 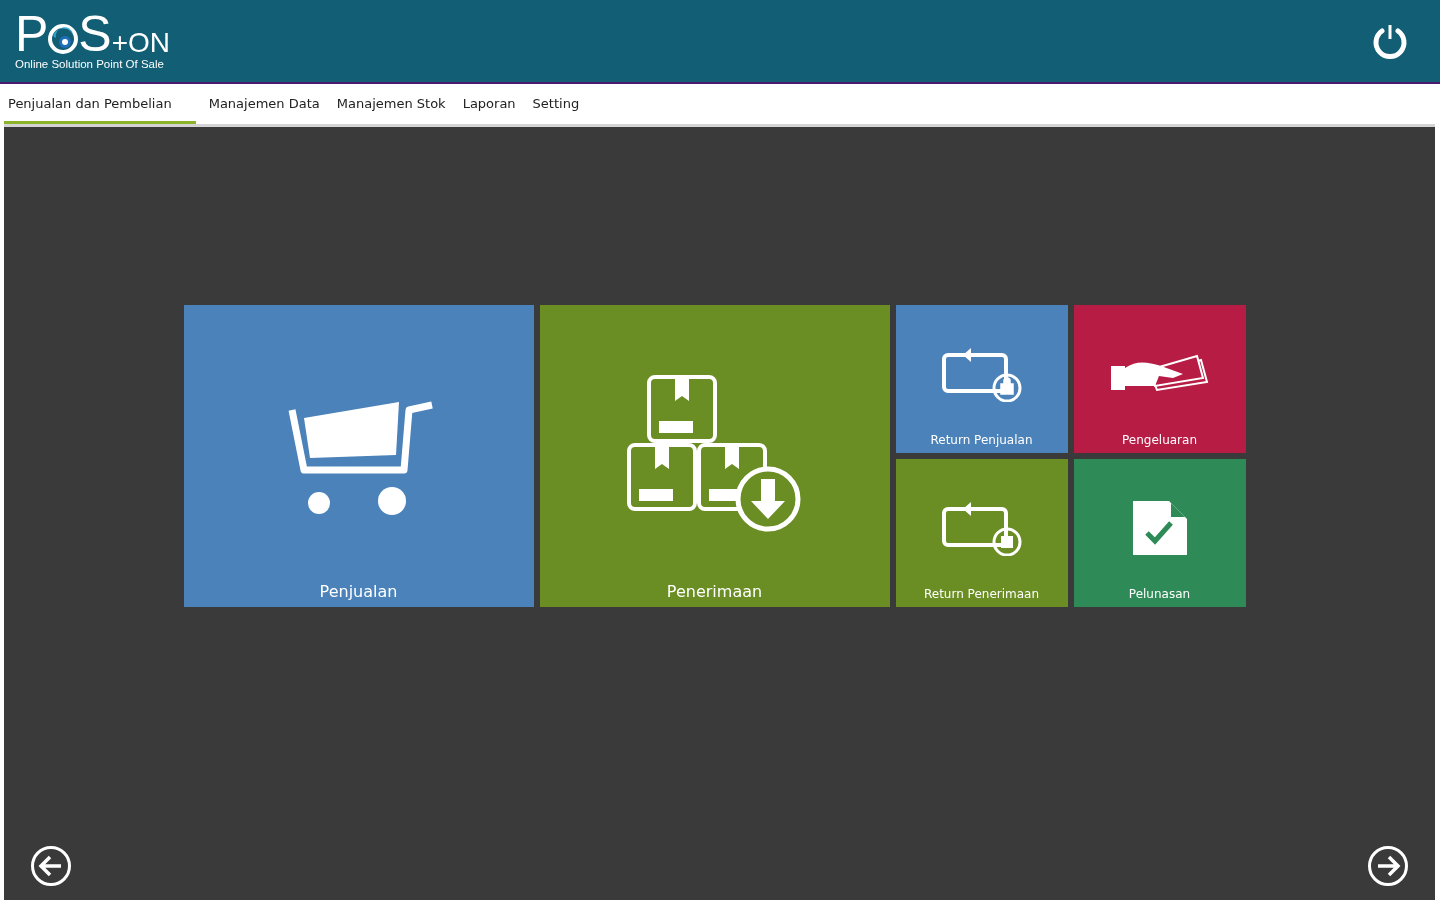 What do you see at coordinates (141, 42) in the screenshot?
I see `logo-suffix: +ON` at bounding box center [141, 42].